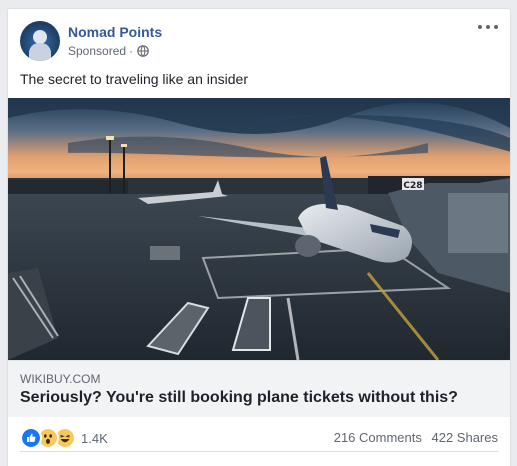 The height and width of the screenshot is (466, 517). What do you see at coordinates (134, 79) in the screenshot?
I see `post-text: The secret to traveling like an insider` at bounding box center [134, 79].